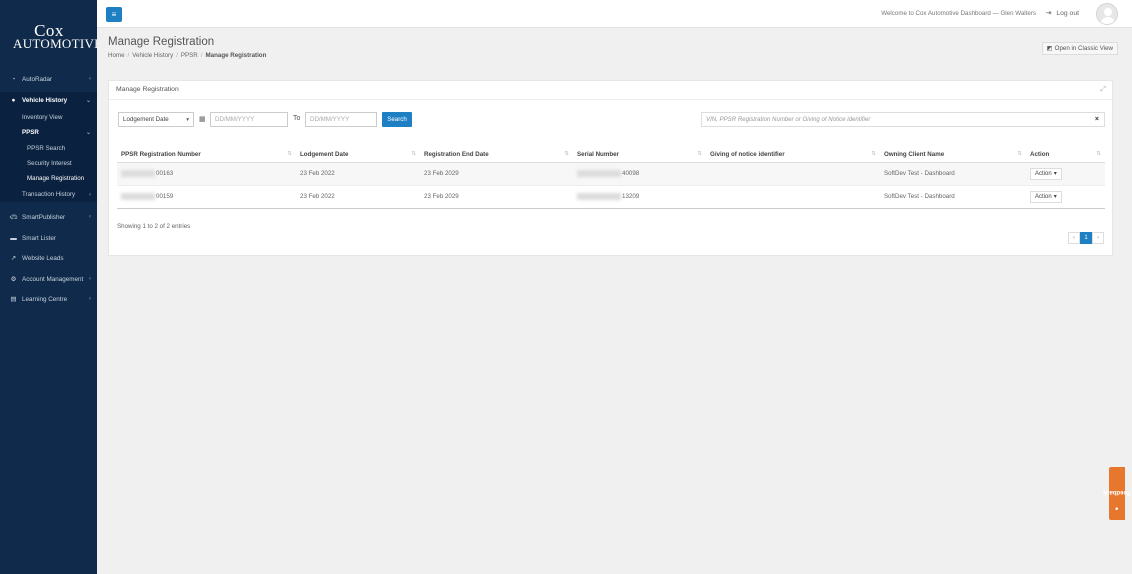  I want to click on column-header: Serial Number ⇅, so click(639, 155).